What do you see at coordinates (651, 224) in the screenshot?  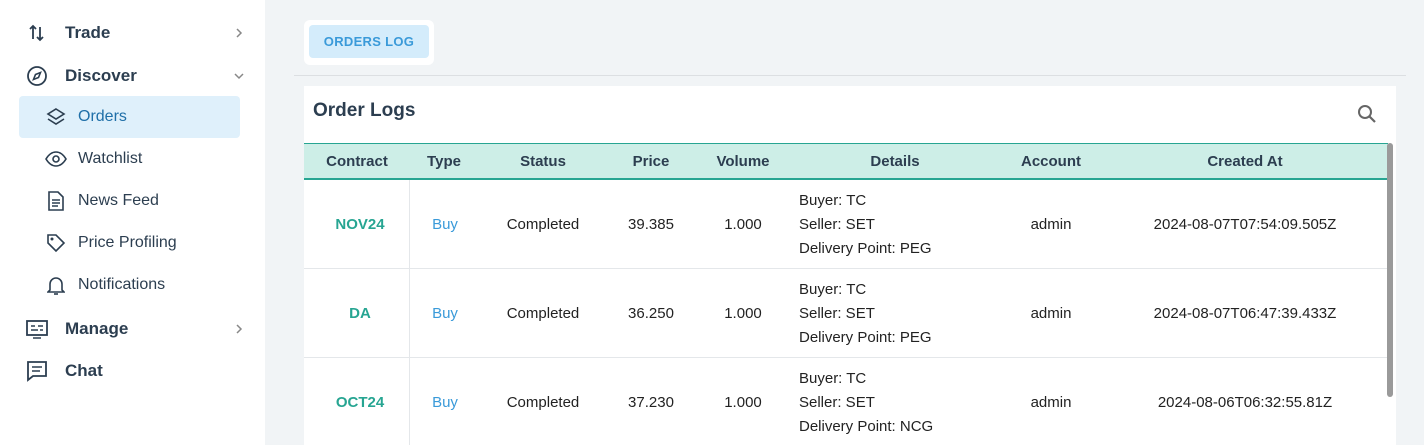 I see `price-cell: 39.385` at bounding box center [651, 224].